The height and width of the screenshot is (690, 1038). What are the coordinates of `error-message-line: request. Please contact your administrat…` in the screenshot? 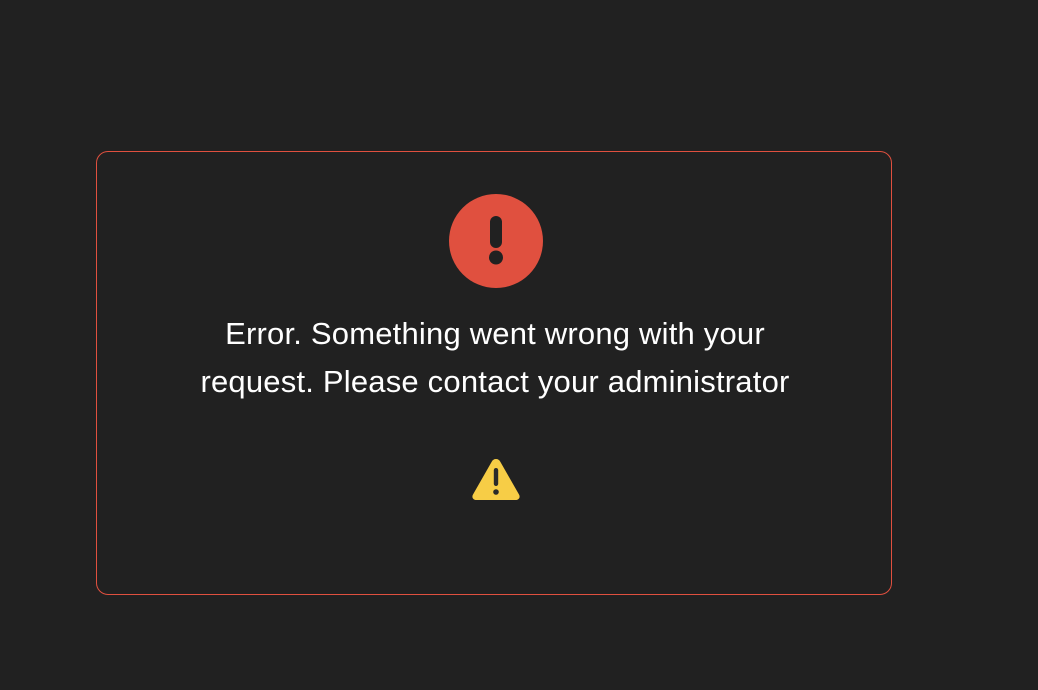 It's located at (495, 381).